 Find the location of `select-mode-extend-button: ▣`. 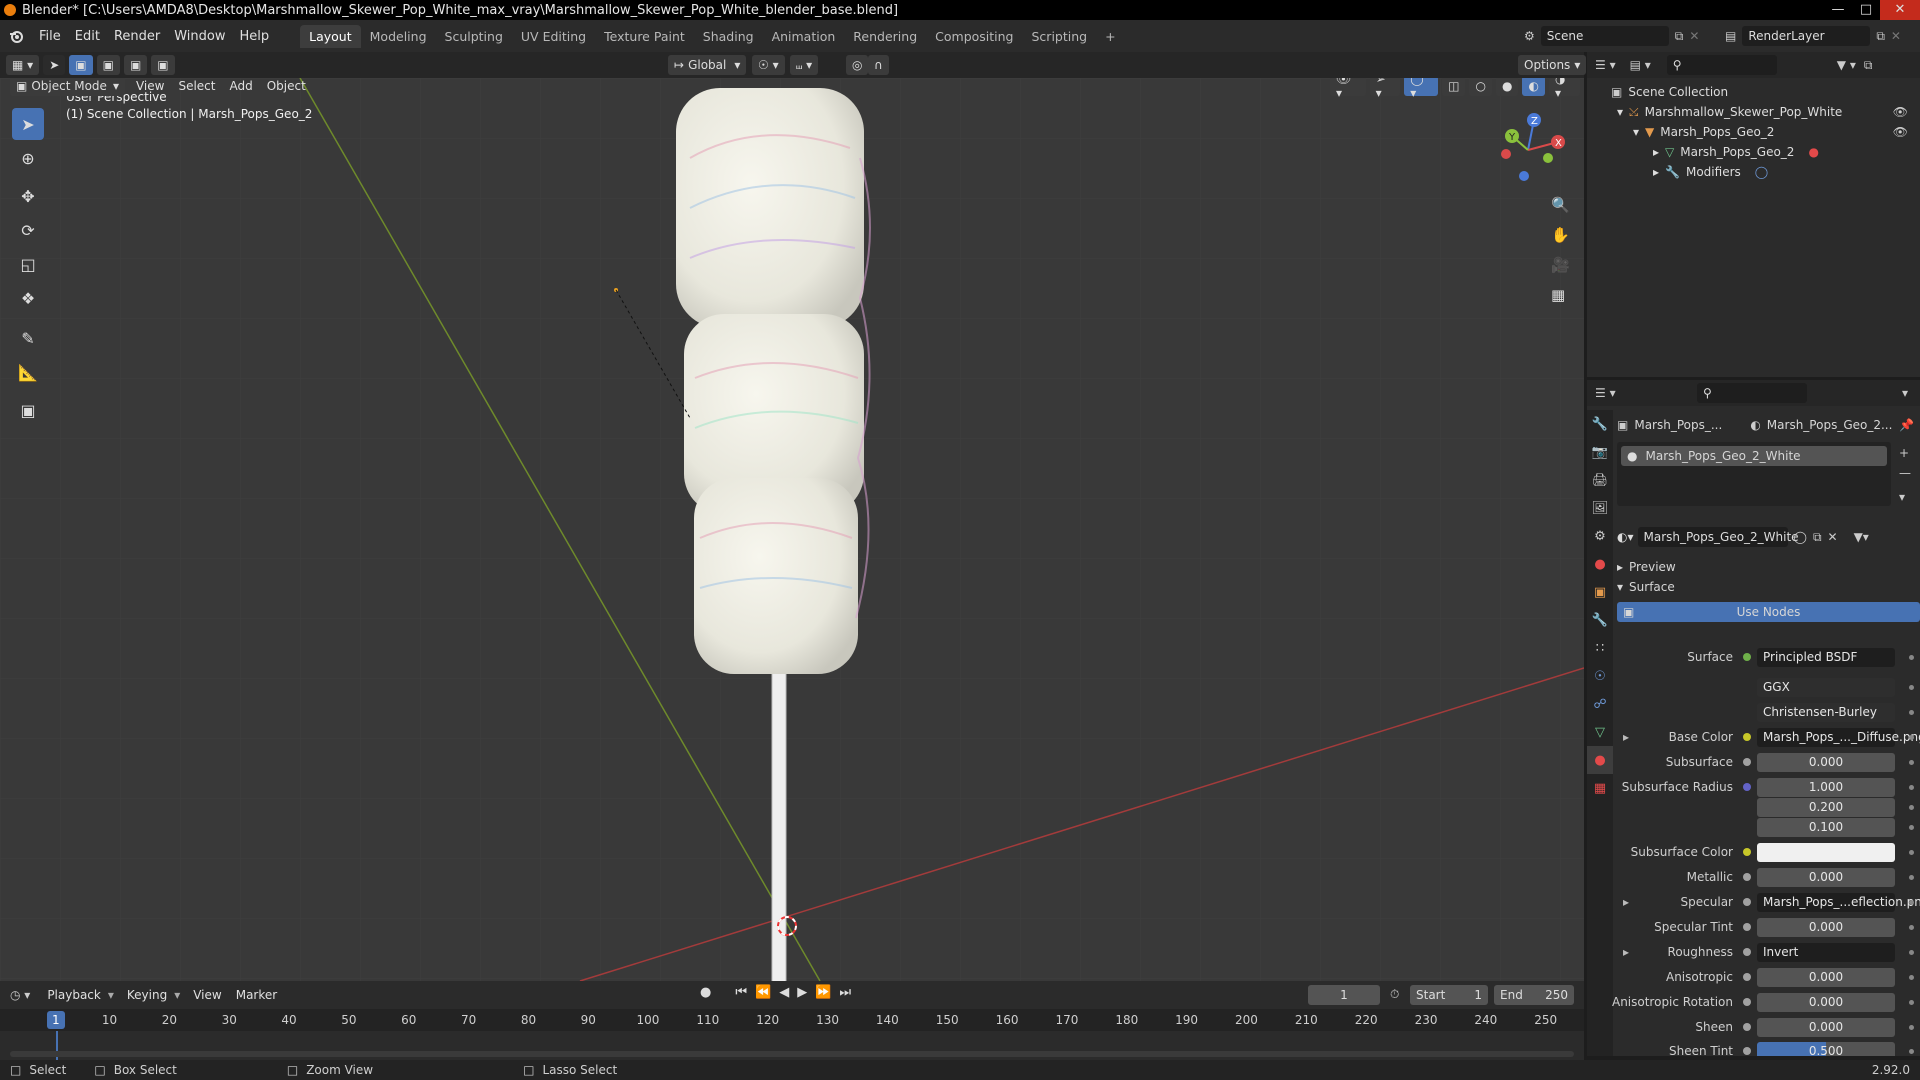

select-mode-extend-button: ▣ is located at coordinates (108, 65).